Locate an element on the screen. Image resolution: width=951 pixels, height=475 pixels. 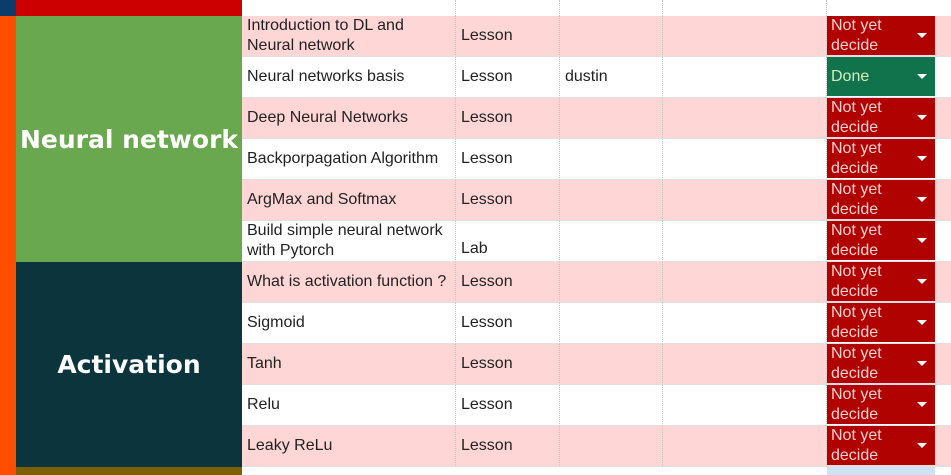
type-cell is located at coordinates (508, 8).